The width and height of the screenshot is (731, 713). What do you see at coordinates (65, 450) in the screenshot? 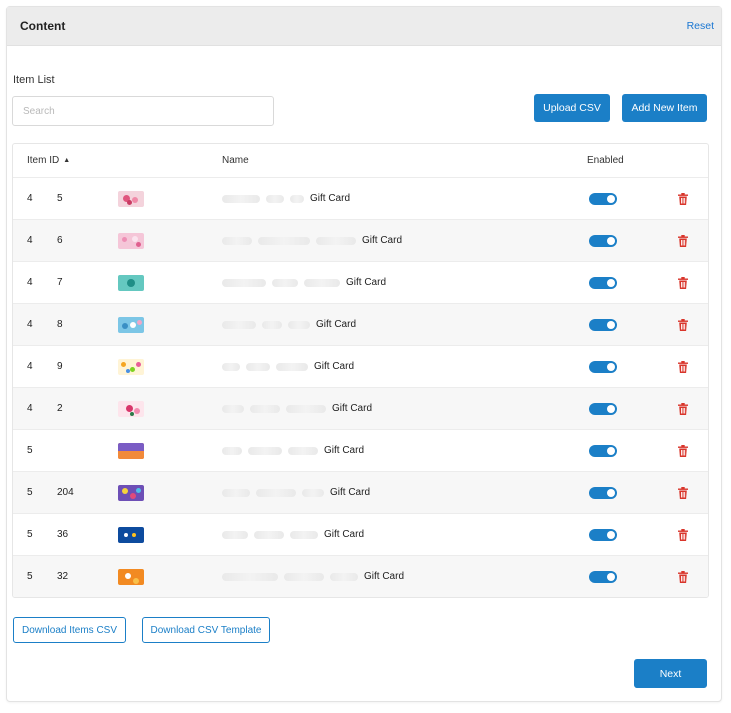
I see `item-id-cell: 5` at bounding box center [65, 450].